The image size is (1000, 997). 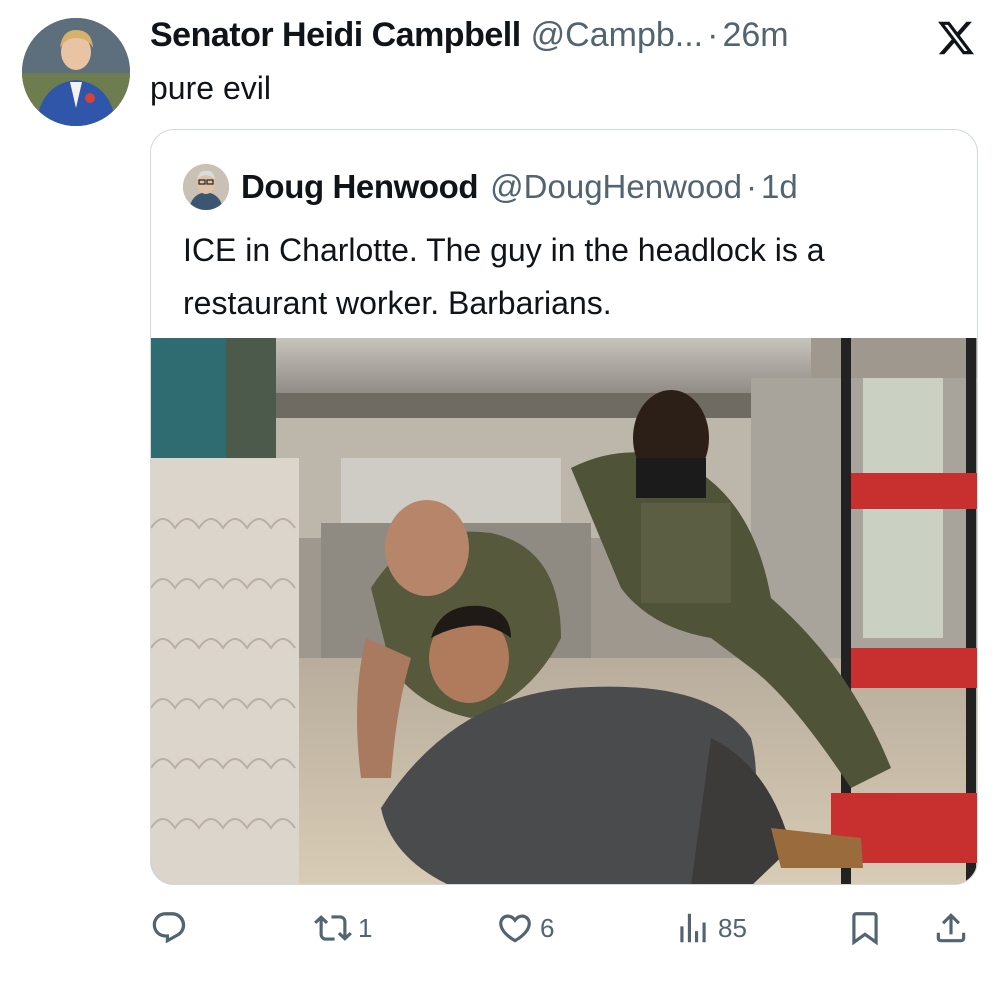 What do you see at coordinates (710, 928) in the screenshot?
I see `views-button: 85` at bounding box center [710, 928].